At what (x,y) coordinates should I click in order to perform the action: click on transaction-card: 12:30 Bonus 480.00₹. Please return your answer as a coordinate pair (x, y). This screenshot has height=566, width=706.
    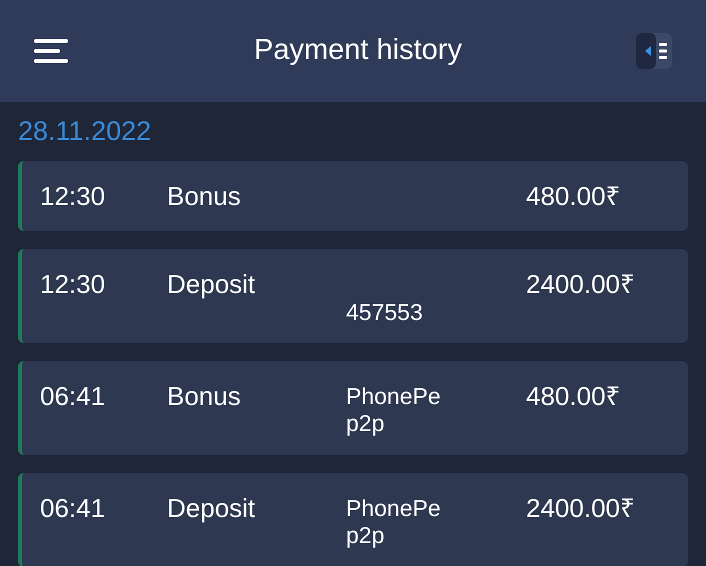
    Looking at the image, I should click on (353, 196).